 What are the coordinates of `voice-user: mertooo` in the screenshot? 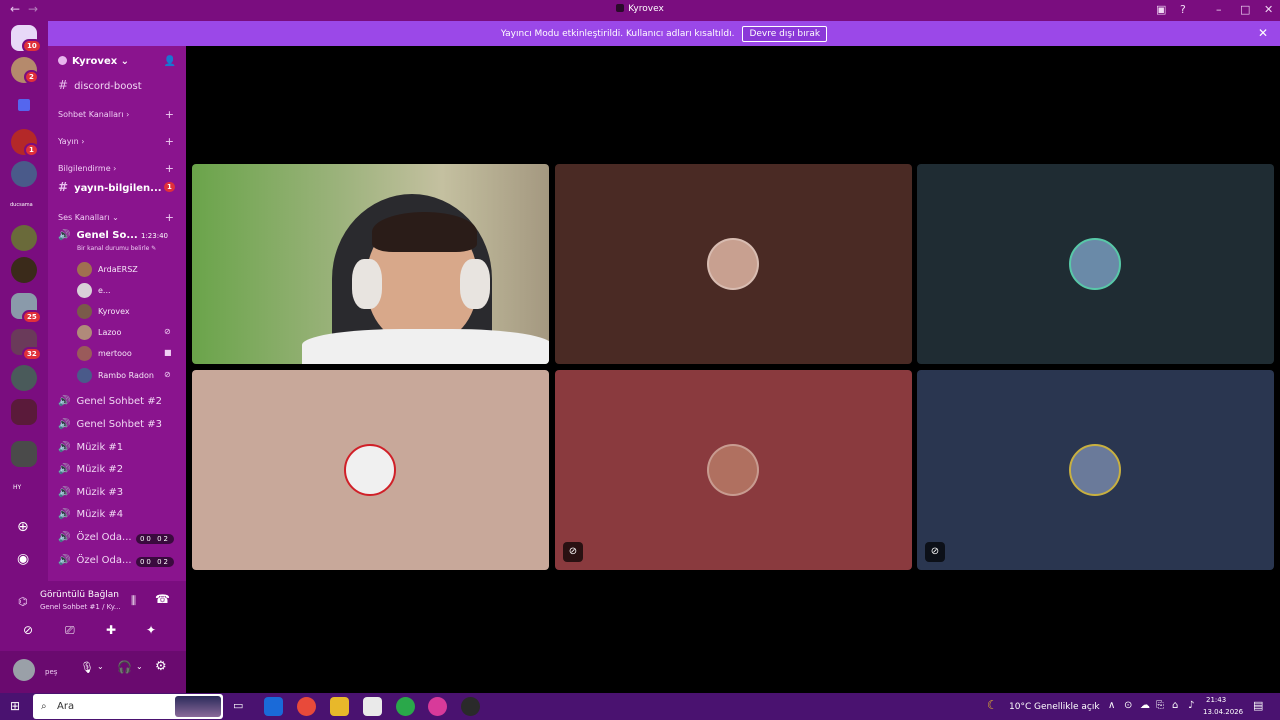 It's located at (104, 353).